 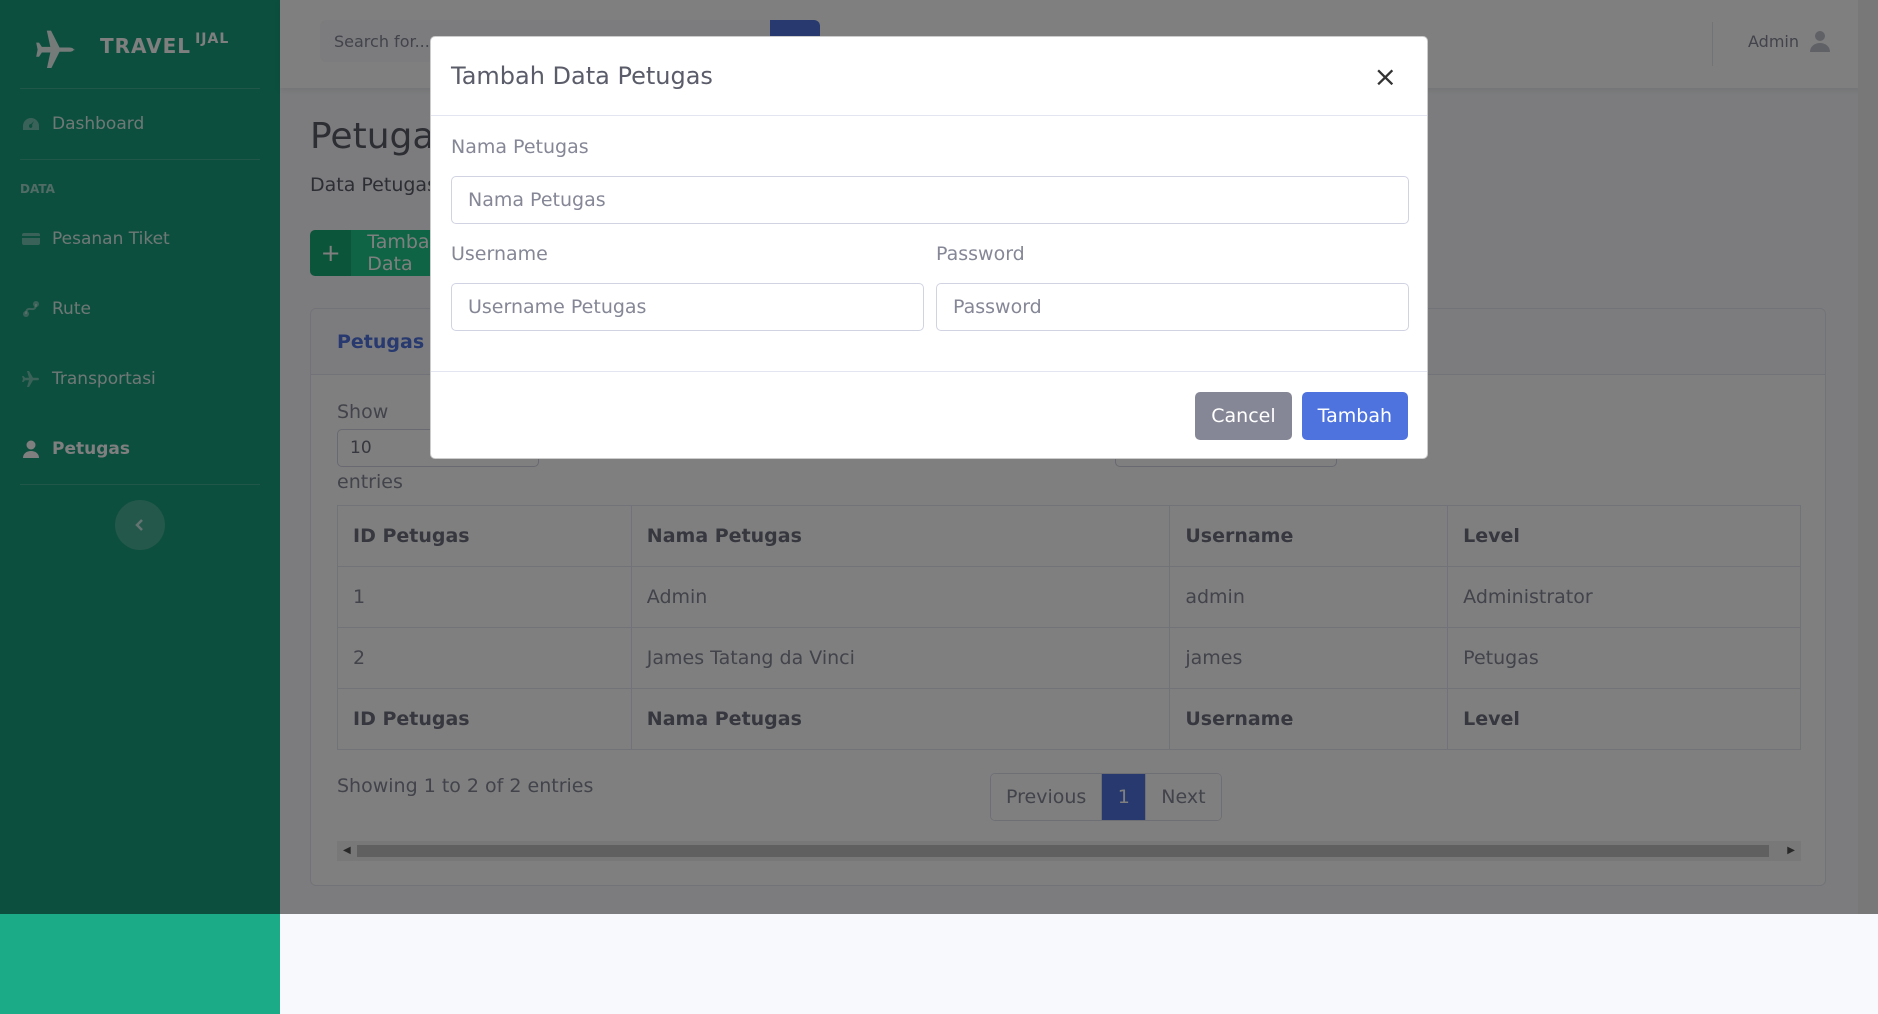 What do you see at coordinates (929, 415) in the screenshot?
I see `modal-footer: Cancel Tambah` at bounding box center [929, 415].